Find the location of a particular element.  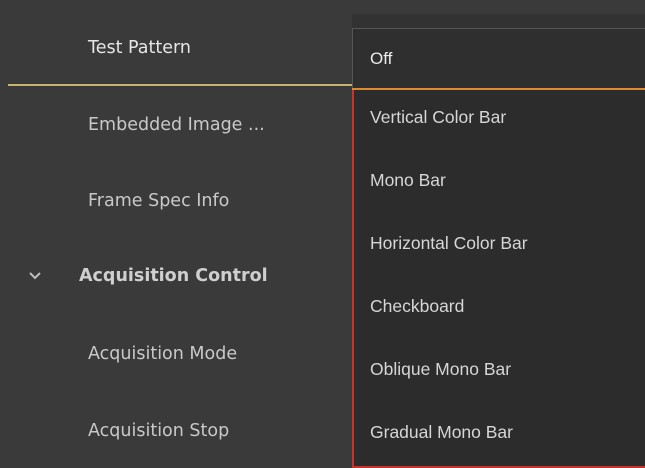

tree-row-label: Acquisition Mode is located at coordinates (163, 354).